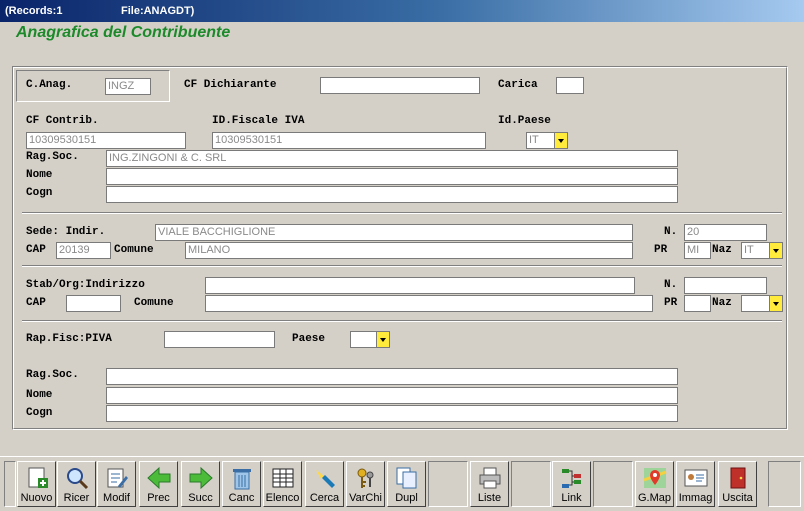 The height and width of the screenshot is (511, 804). I want to click on id-fiscale-field: 10309530151, so click(349, 140).